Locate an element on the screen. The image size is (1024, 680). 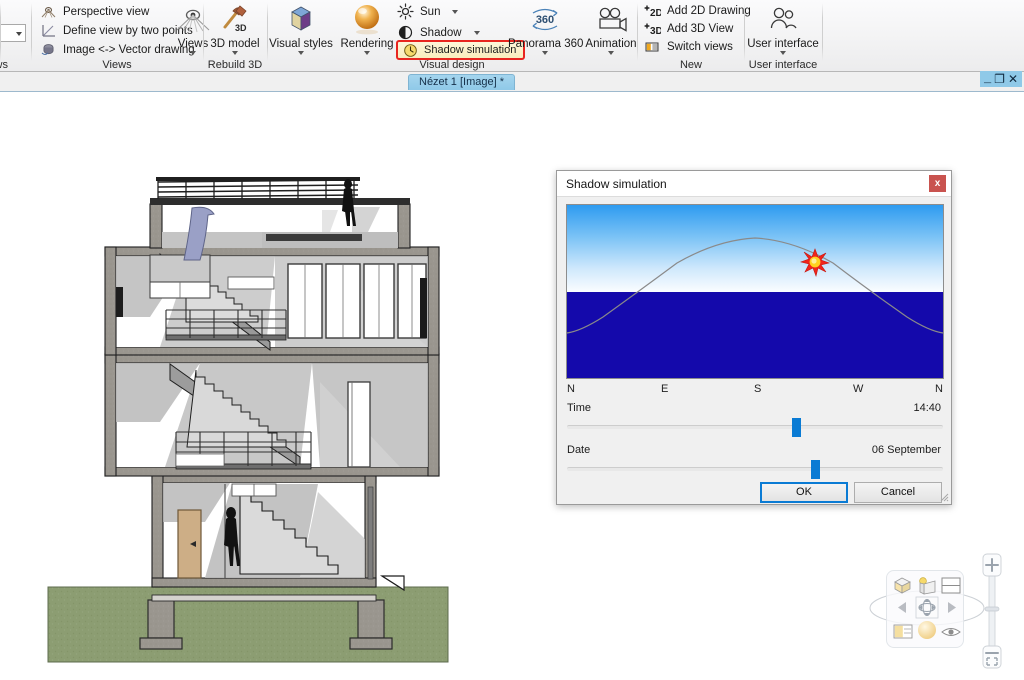
time-slider-track is located at coordinates (755, 427).